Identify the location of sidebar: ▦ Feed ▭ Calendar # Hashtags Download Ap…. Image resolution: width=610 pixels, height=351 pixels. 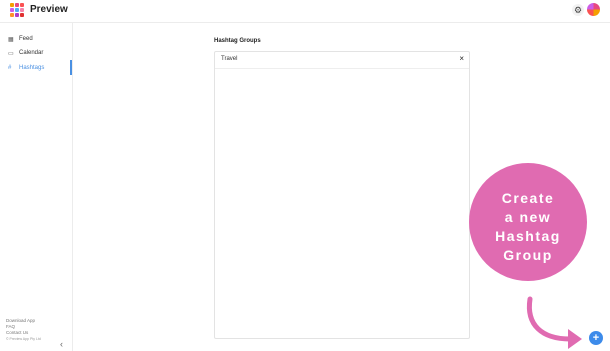
(36, 187).